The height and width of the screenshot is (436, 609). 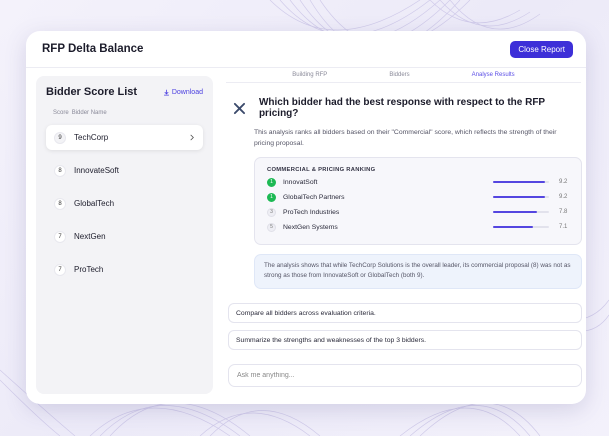 What do you see at coordinates (563, 212) in the screenshot?
I see `rank-value: 7.8` at bounding box center [563, 212].